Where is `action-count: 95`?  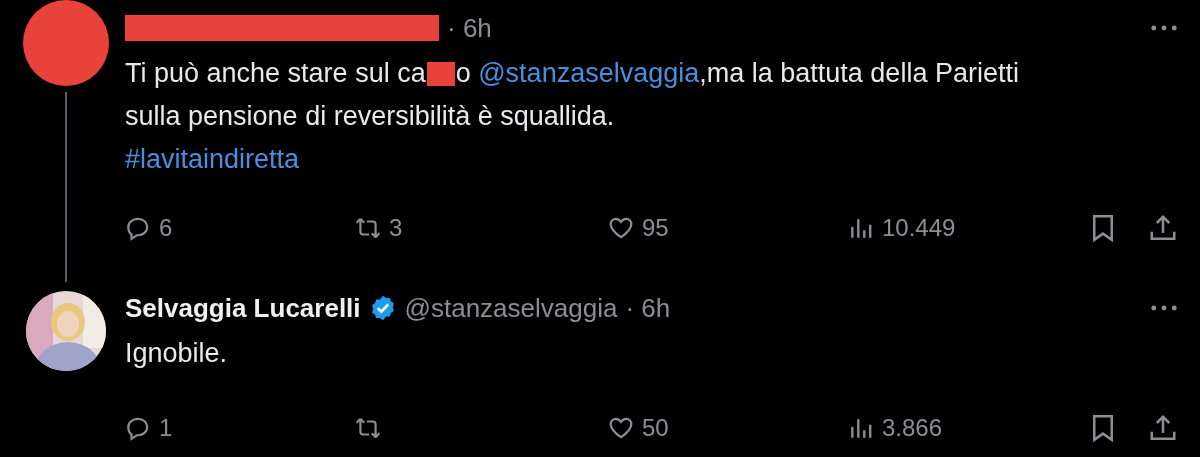 action-count: 95 is located at coordinates (655, 228).